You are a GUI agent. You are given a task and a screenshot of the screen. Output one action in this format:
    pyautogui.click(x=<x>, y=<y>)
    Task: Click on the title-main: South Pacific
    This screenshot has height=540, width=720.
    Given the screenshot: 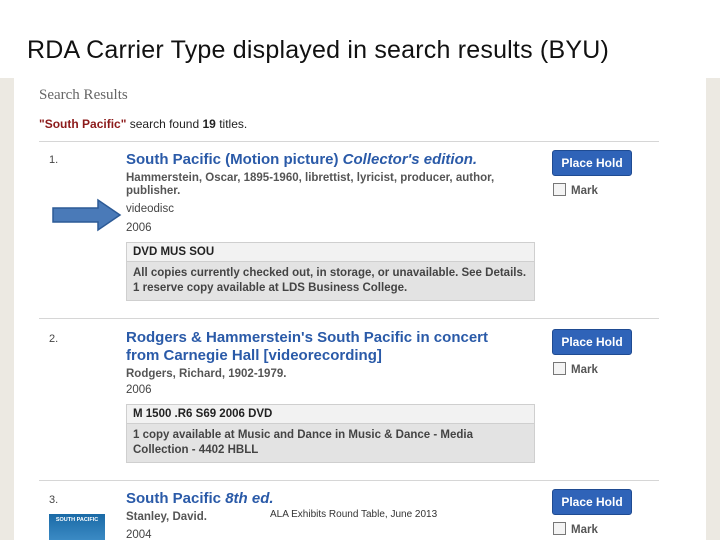 What is the action you would take?
    pyautogui.click(x=173, y=498)
    